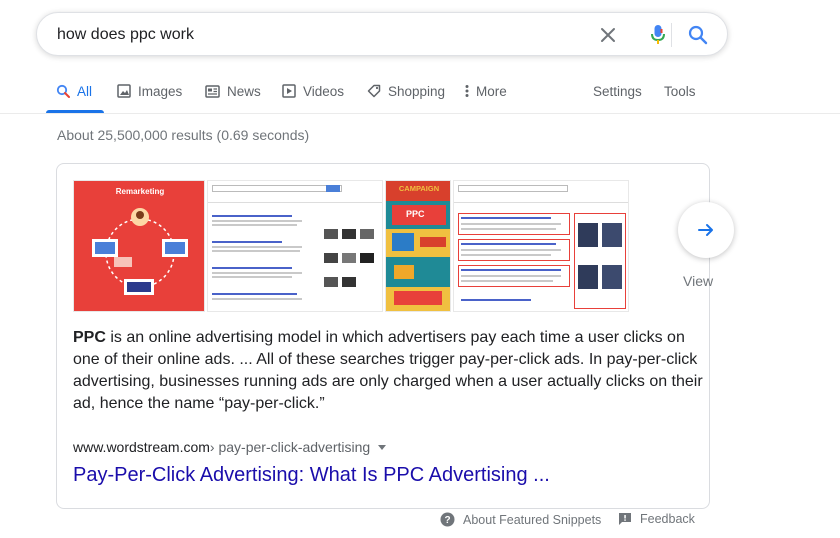 The height and width of the screenshot is (538, 840). Describe the element at coordinates (491, 91) in the screenshot. I see `tab-more-label: More` at that location.